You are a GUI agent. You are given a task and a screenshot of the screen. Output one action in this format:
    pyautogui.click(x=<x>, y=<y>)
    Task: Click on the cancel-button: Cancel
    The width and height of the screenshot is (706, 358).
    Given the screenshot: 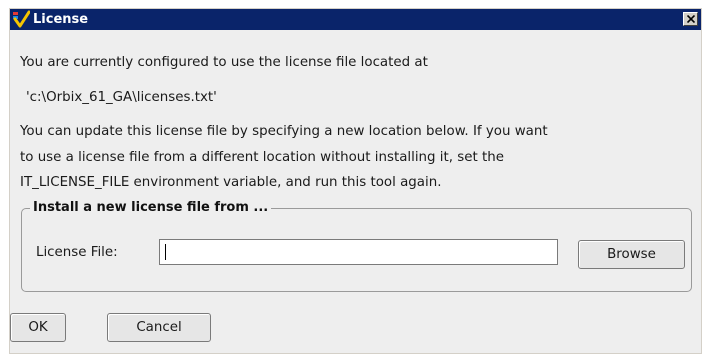 What is the action you would take?
    pyautogui.click(x=159, y=327)
    